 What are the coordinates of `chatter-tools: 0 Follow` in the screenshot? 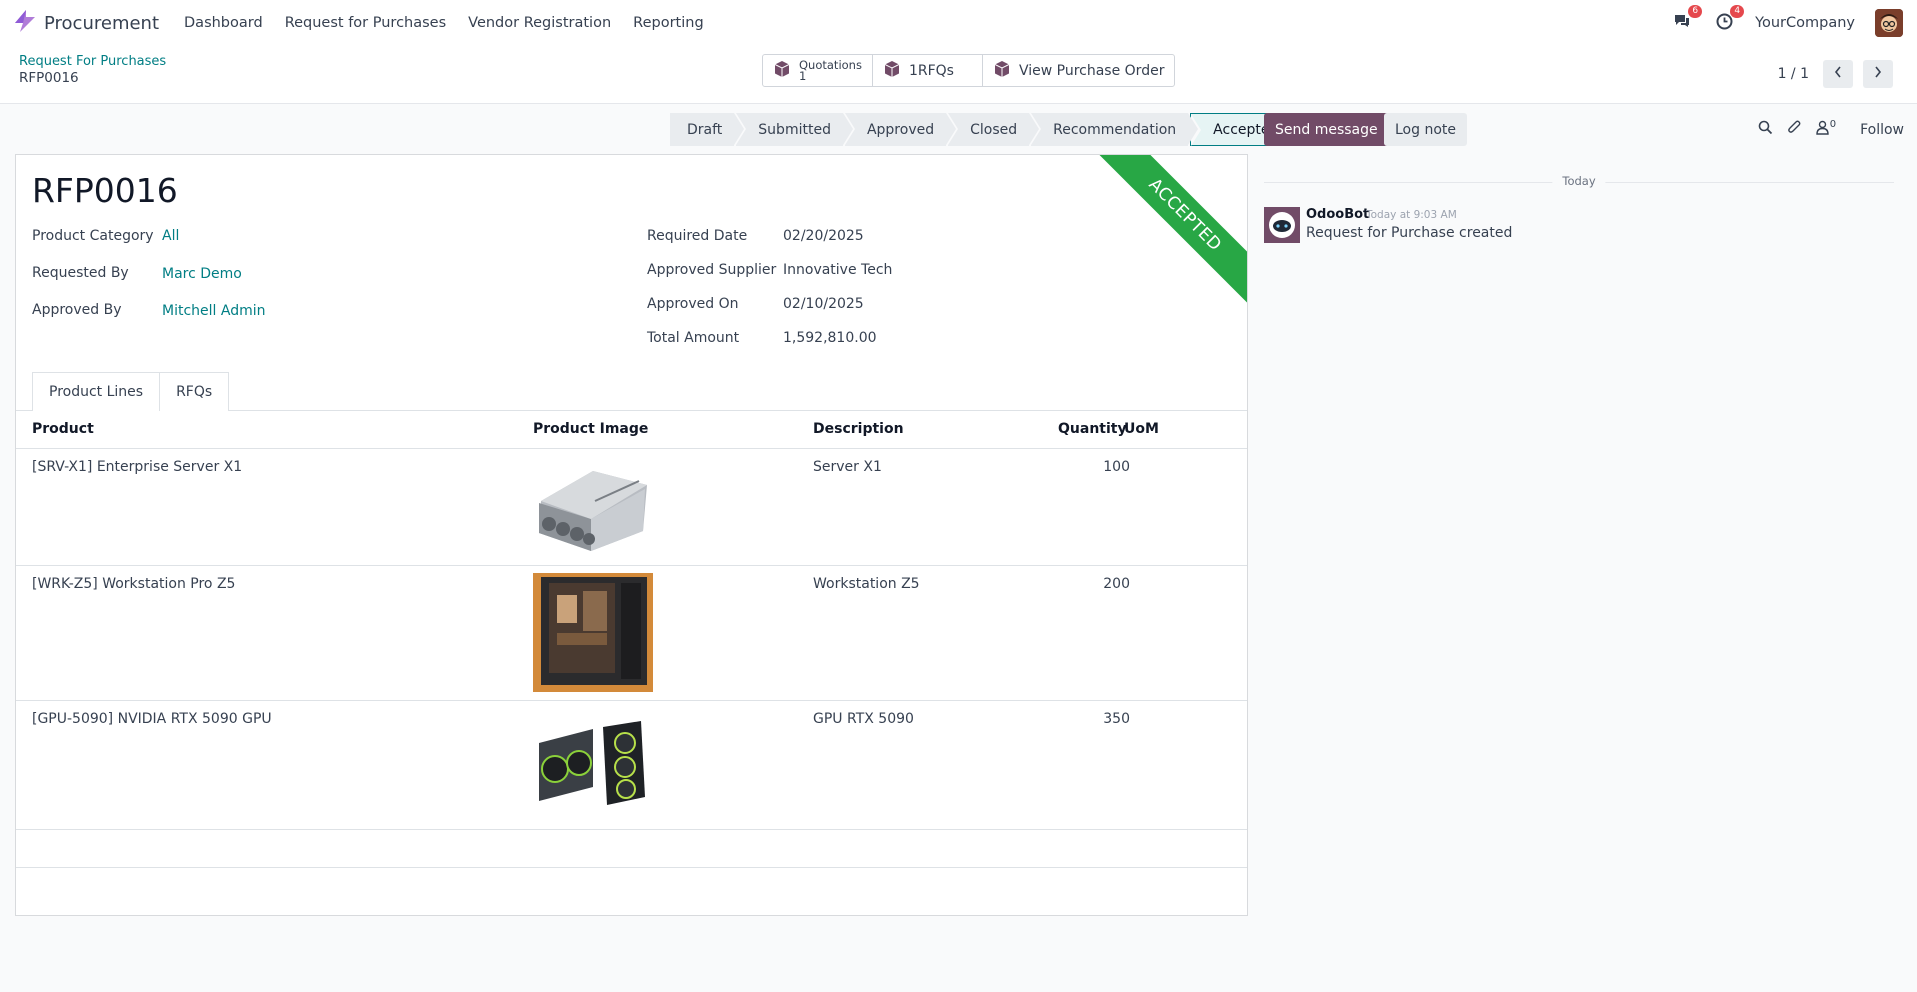 It's located at (1831, 129).